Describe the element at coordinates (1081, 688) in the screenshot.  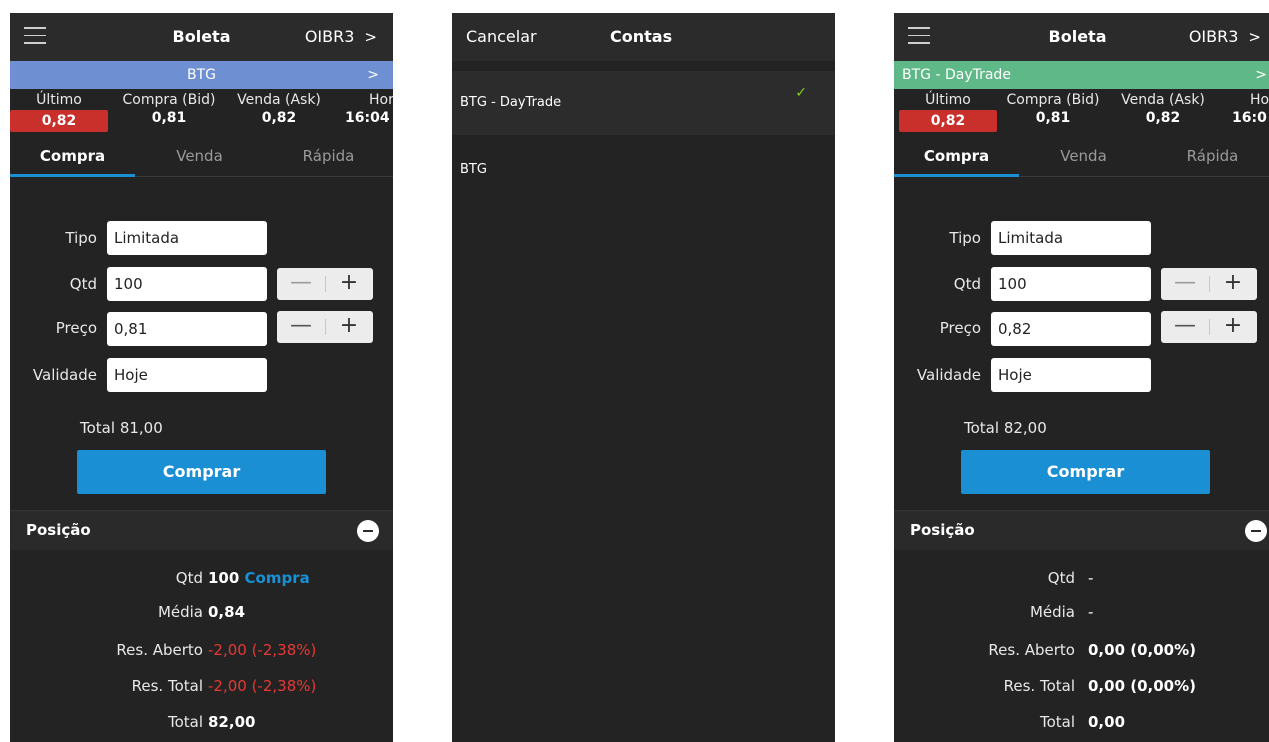
I see `position-res-total-row: Res. Total 0,00 (0,00%)` at that location.